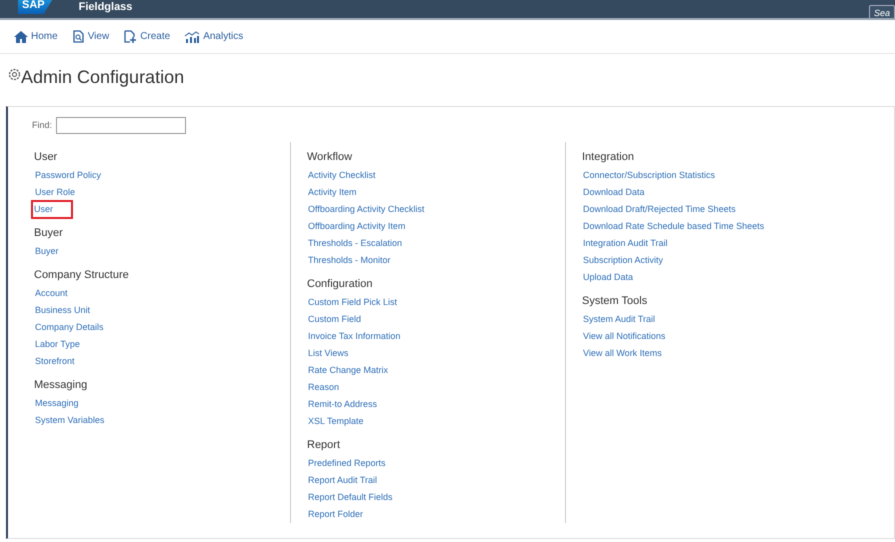 Image resolution: width=895 pixels, height=542 pixels. Describe the element at coordinates (68, 175) in the screenshot. I see `config-link: Password Policy` at that location.